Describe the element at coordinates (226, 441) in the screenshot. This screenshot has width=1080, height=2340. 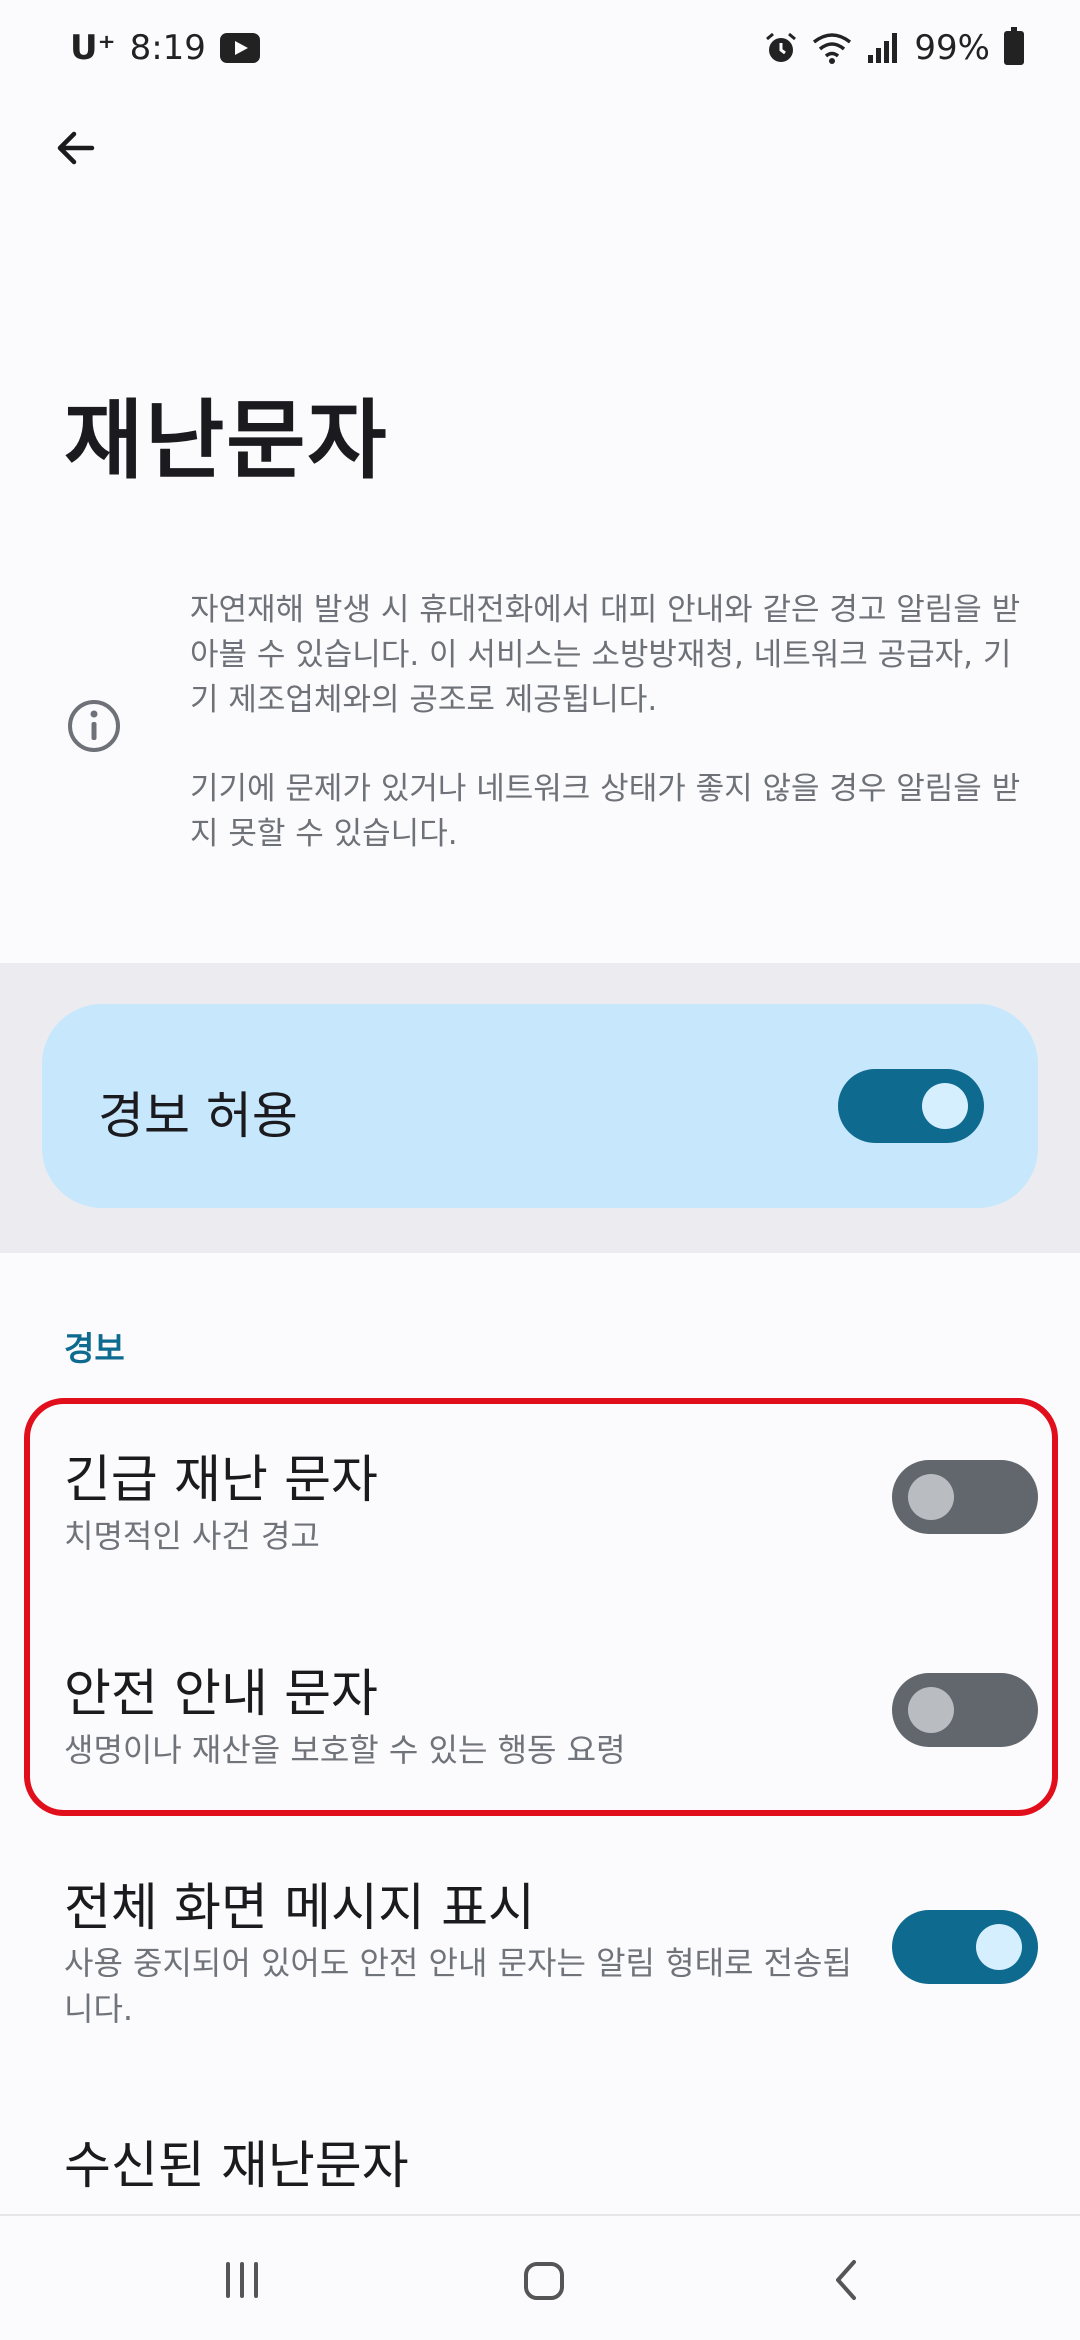
I see `page-title: 재난문자` at that location.